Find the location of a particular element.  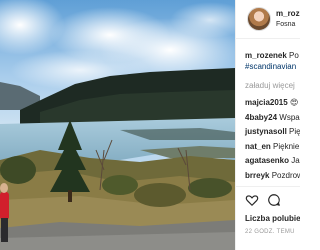

comment-username: brreyk is located at coordinates (257, 175).